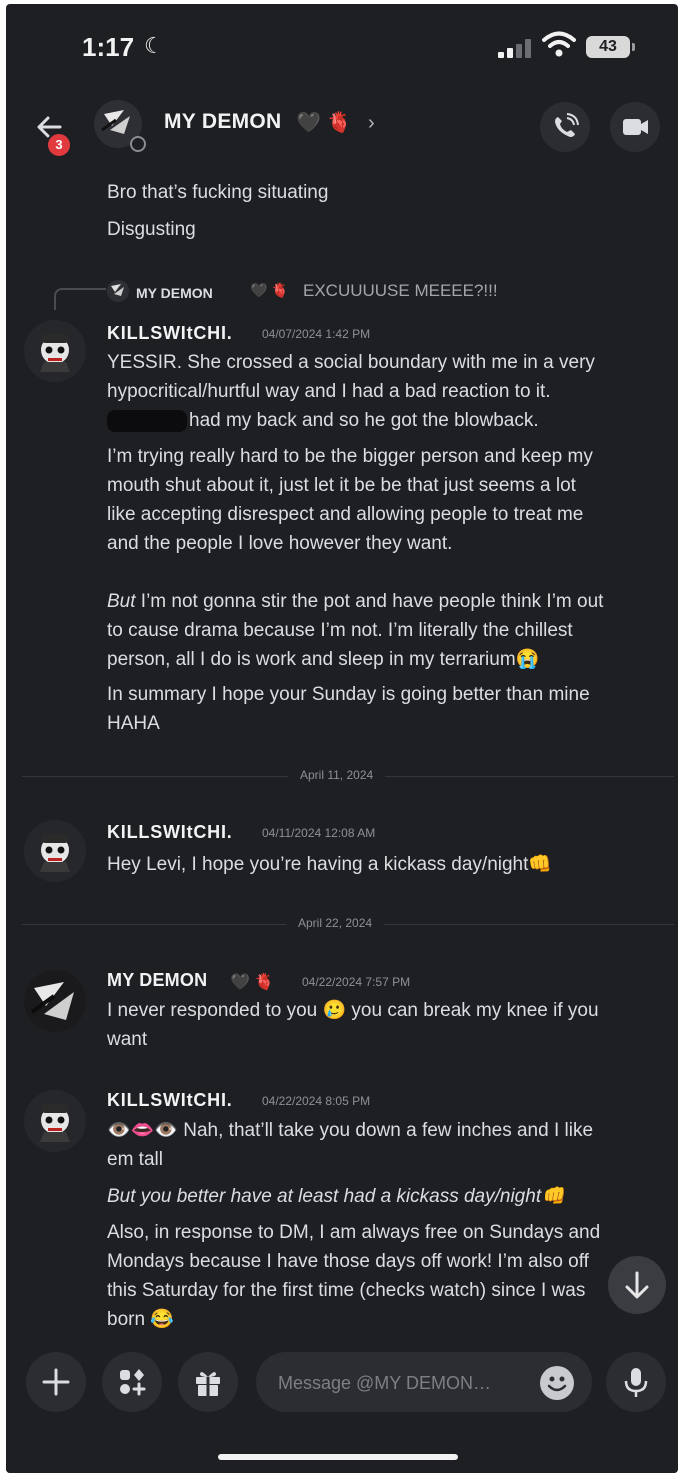 The image size is (683, 1477). What do you see at coordinates (324, 123) in the screenshot?
I see `contact-name-emoji: 🖤 🫀` at bounding box center [324, 123].